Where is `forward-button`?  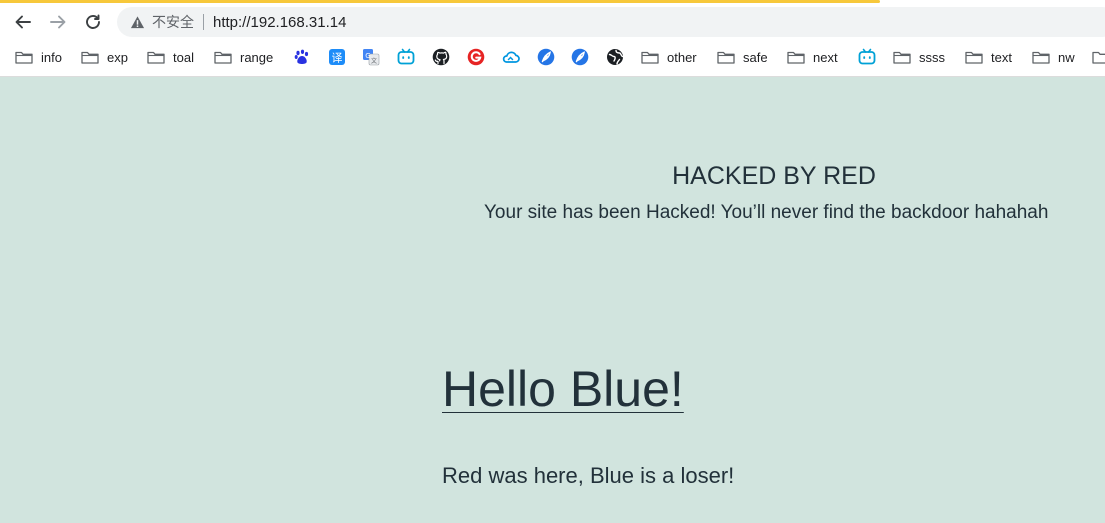
forward-button is located at coordinates (58, 22).